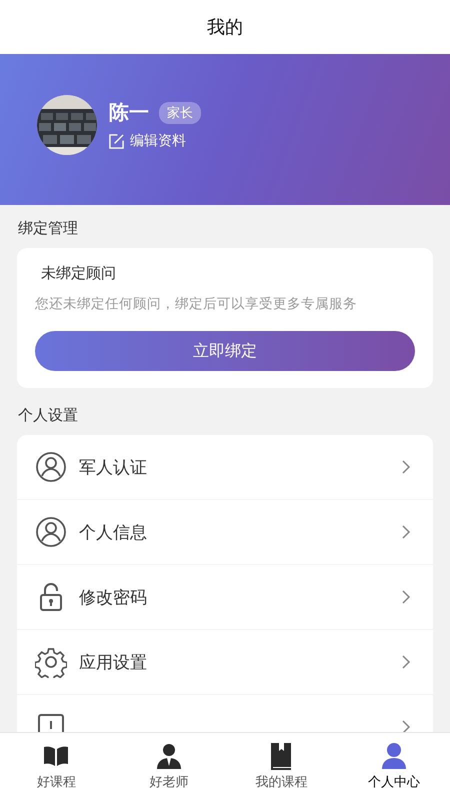 This screenshot has height=800, width=450. I want to click on section-title: 绑定管理, so click(48, 228).